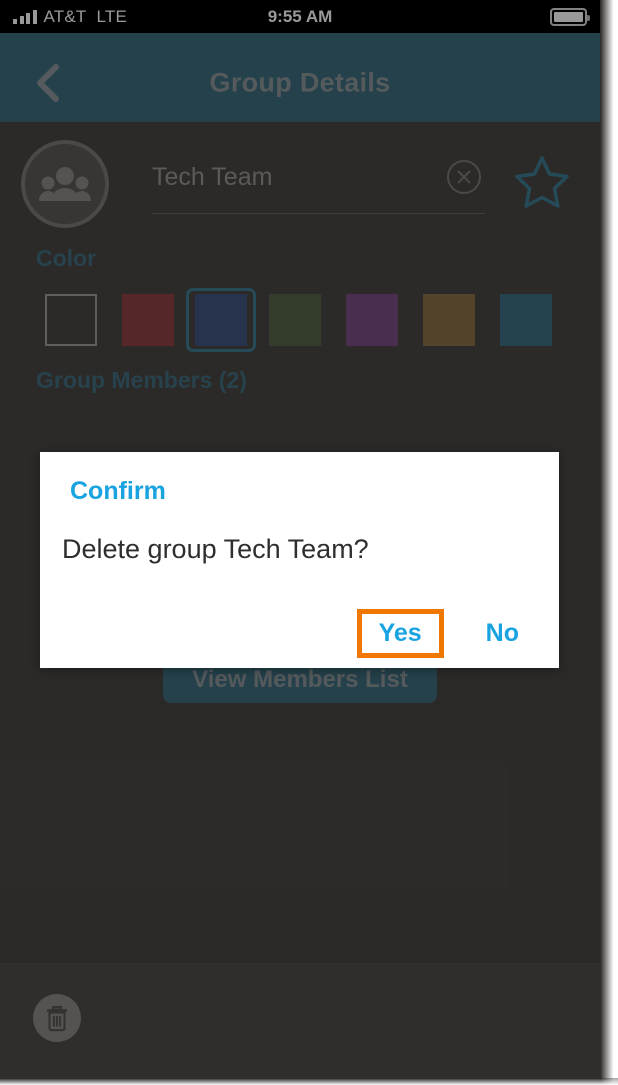 The image size is (618, 1085). I want to click on dialog-message: Delete group Tech Team?, so click(215, 549).